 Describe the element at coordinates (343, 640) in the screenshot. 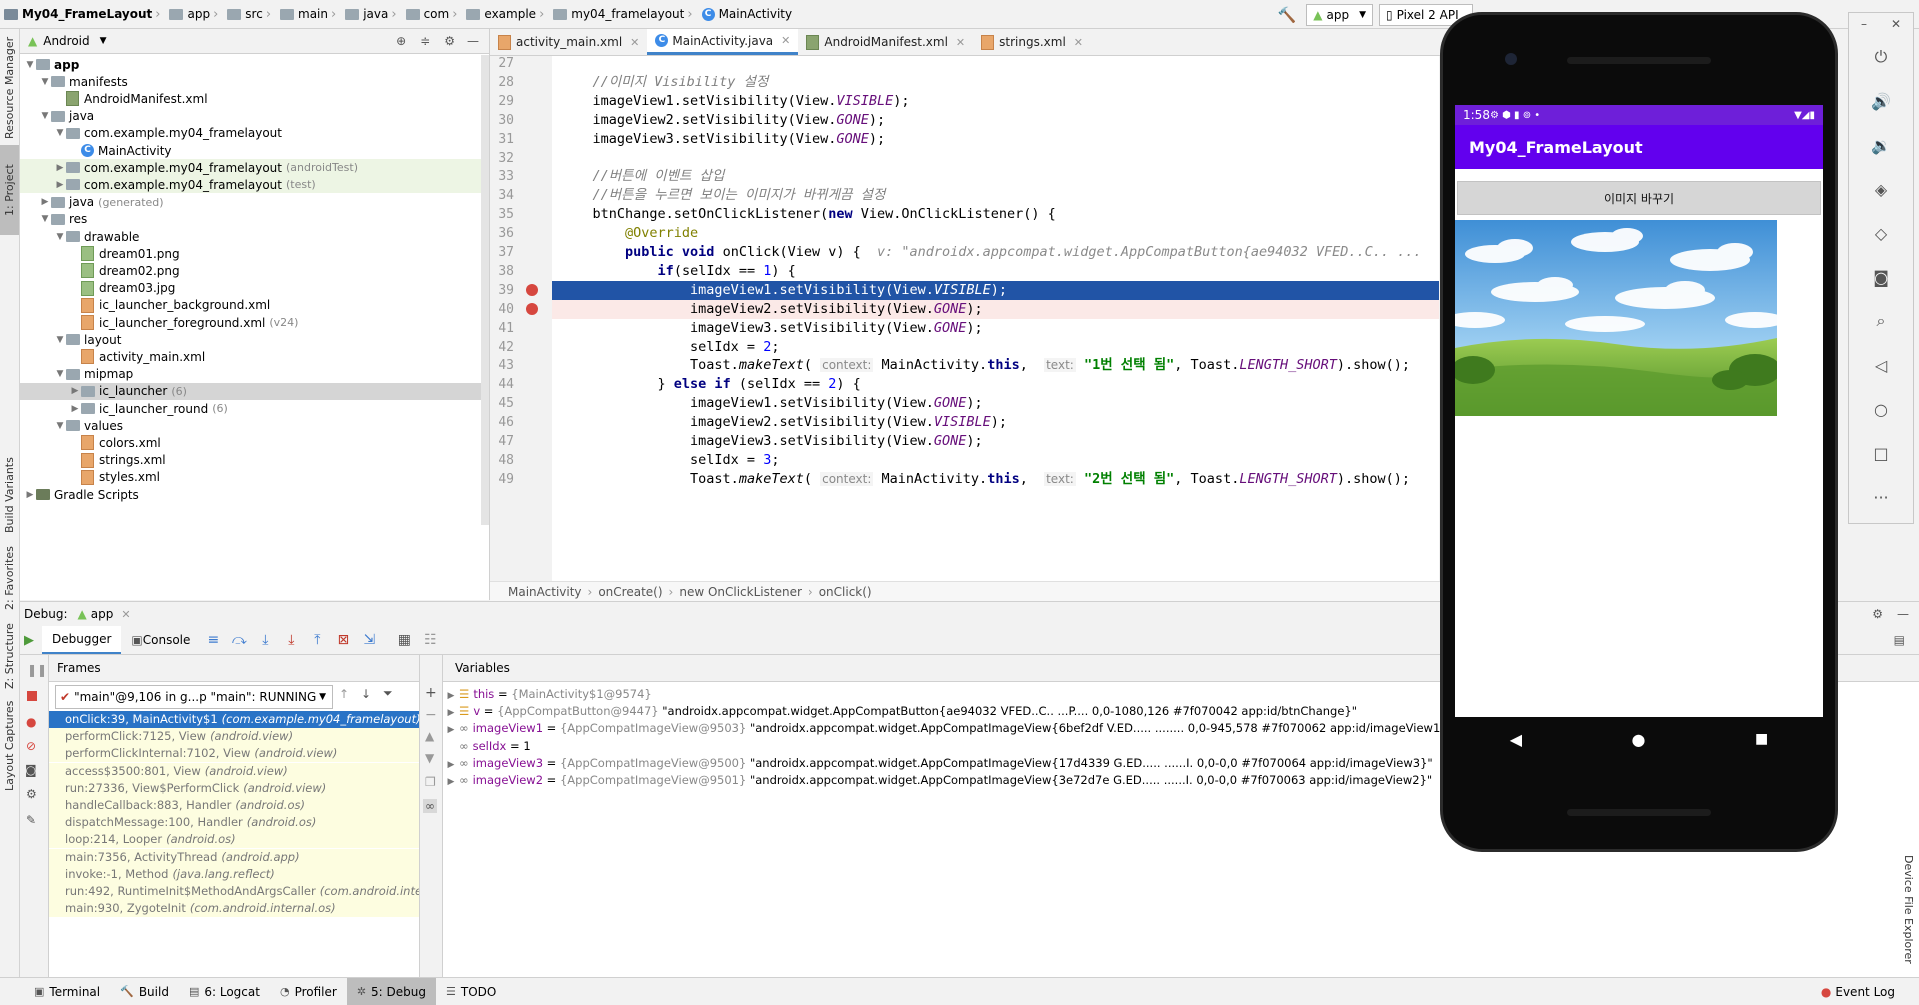

I see `drop-frame-icon: ⊠` at that location.